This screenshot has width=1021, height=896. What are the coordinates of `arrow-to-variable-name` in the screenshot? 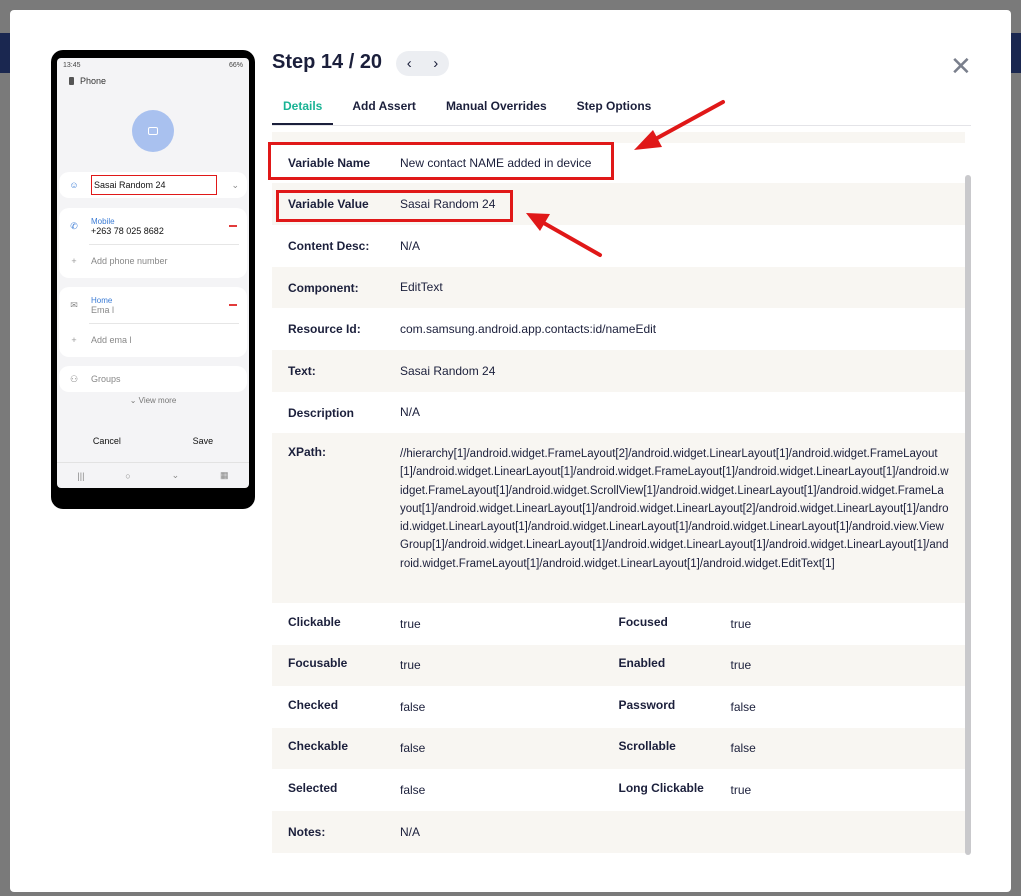 It's located at (679, 125).